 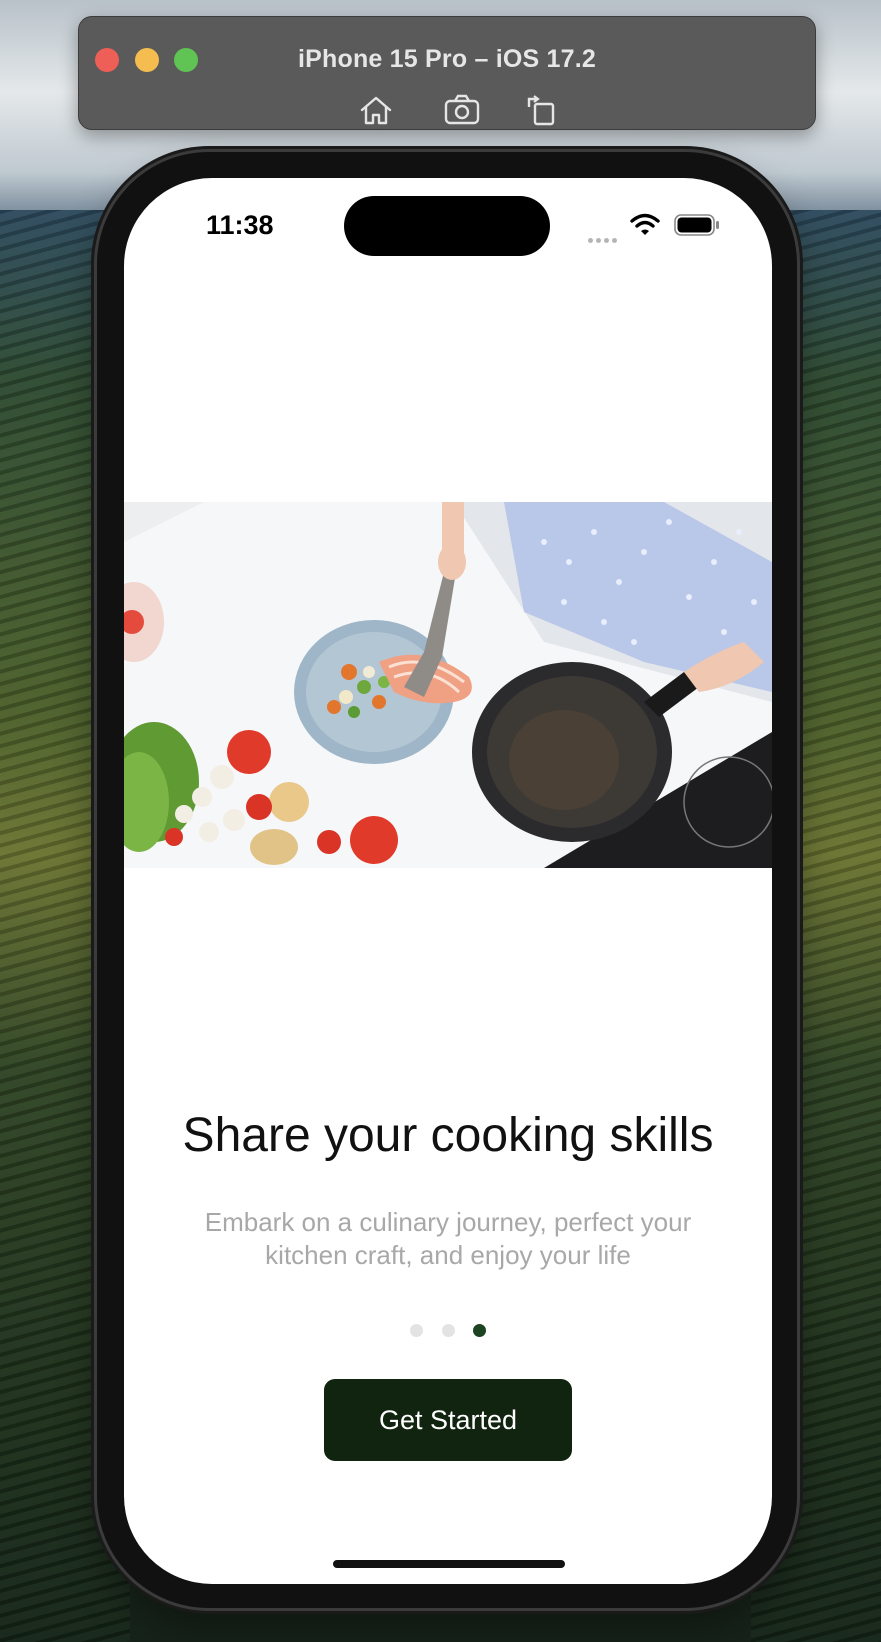 What do you see at coordinates (696, 225) in the screenshot?
I see `battery-icon` at bounding box center [696, 225].